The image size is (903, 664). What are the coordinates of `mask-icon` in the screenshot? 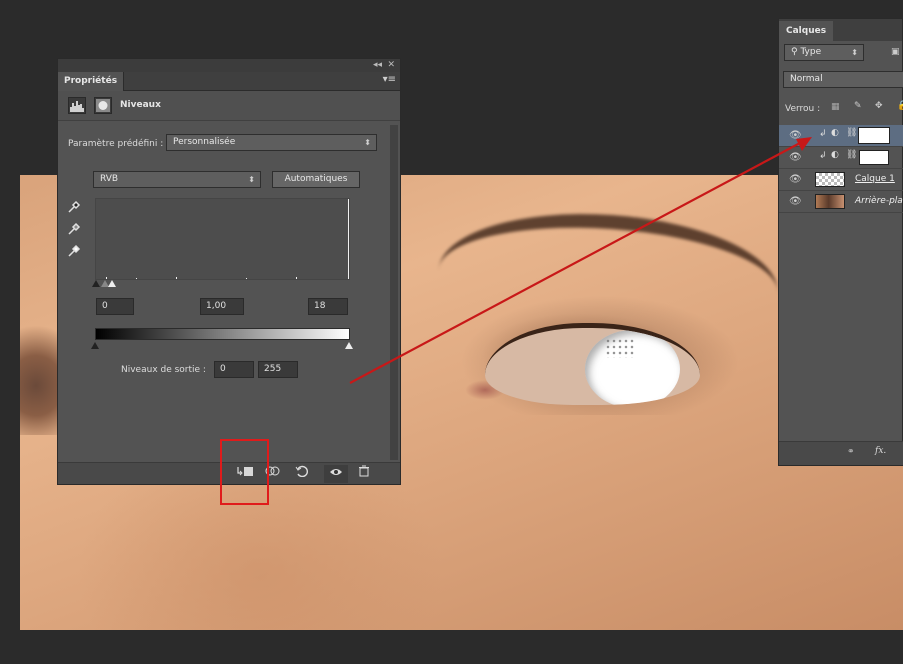 It's located at (103, 105).